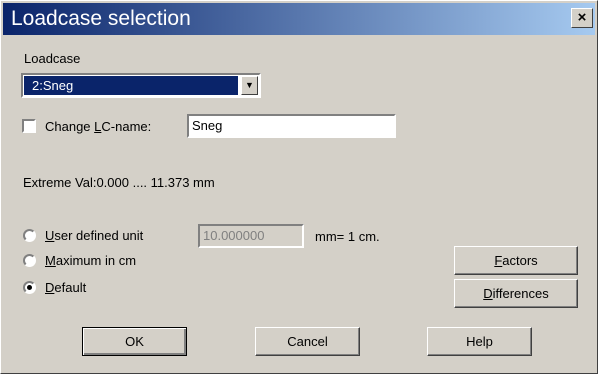  Describe the element at coordinates (299, 19) in the screenshot. I see `title-bar: Loadcase selection ×` at that location.